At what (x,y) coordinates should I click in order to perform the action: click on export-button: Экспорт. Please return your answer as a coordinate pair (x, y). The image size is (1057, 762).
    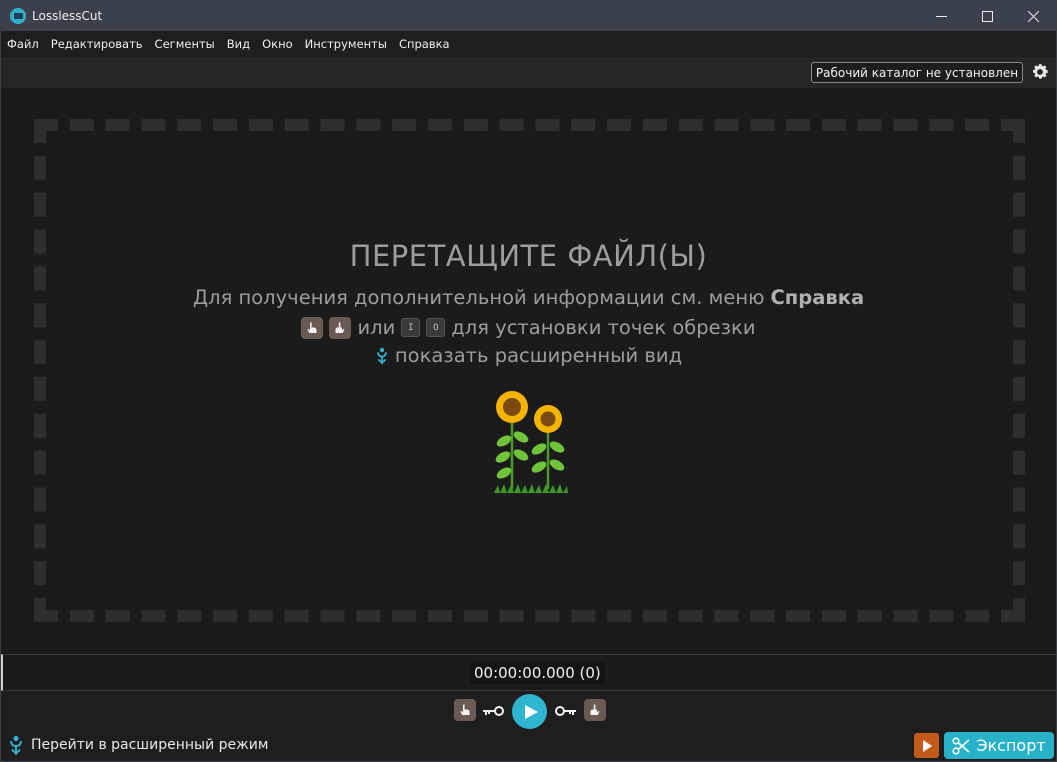
    Looking at the image, I should click on (999, 745).